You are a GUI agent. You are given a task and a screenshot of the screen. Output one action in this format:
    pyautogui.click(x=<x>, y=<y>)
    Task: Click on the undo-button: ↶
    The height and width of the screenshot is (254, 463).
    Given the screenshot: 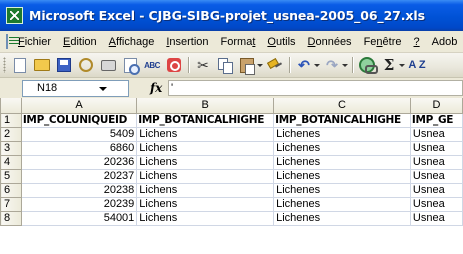 What is the action you would take?
    pyautogui.click(x=304, y=65)
    